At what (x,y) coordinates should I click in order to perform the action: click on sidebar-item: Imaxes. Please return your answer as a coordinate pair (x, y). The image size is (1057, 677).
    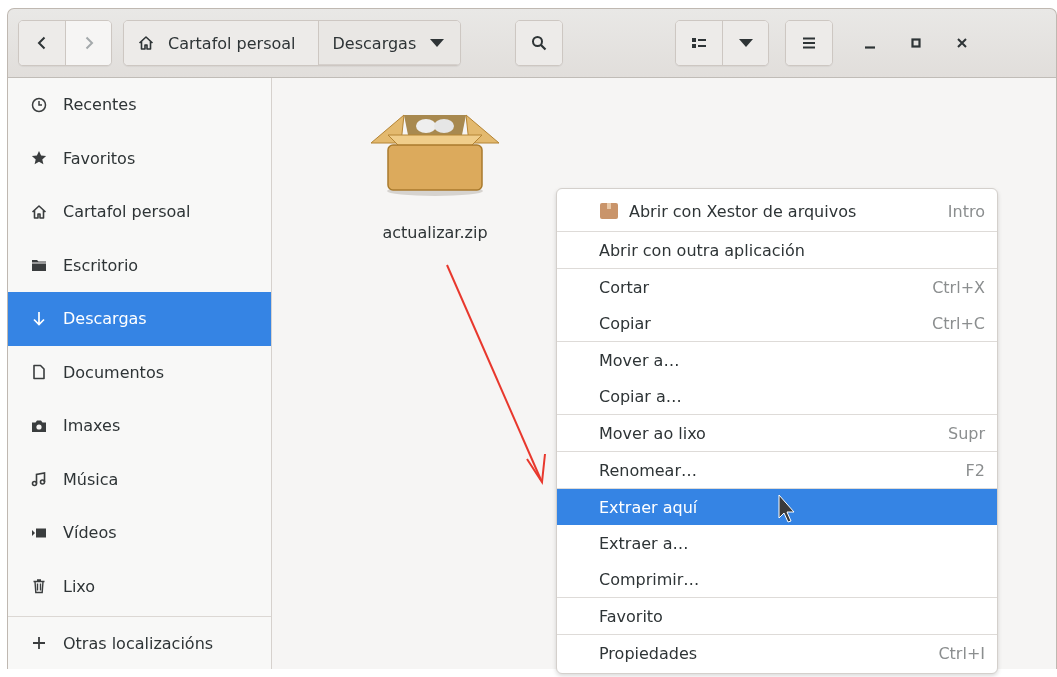
    Looking at the image, I should click on (139, 426).